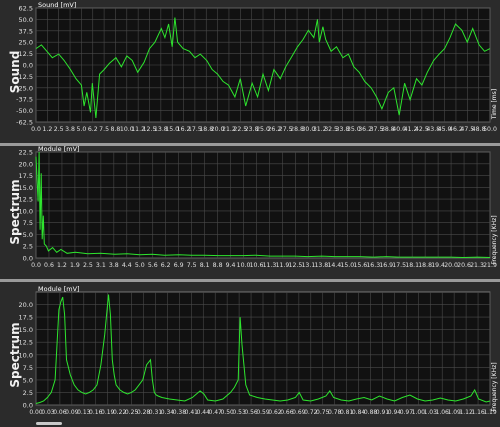 The height and width of the screenshot is (427, 500). Describe the element at coordinates (270, 265) in the screenshot. I see `x-tick-label: 11.3` at that location.